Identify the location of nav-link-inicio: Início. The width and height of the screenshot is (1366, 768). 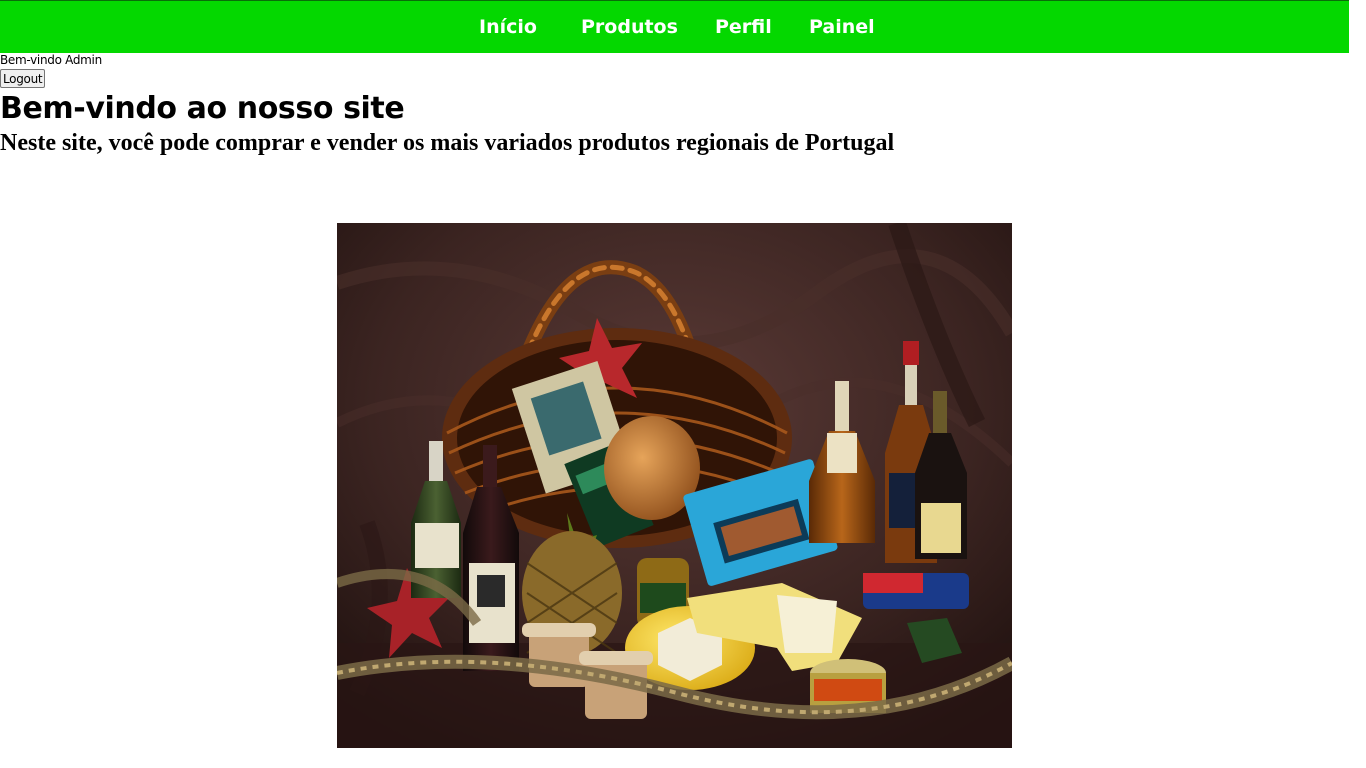
(508, 27).